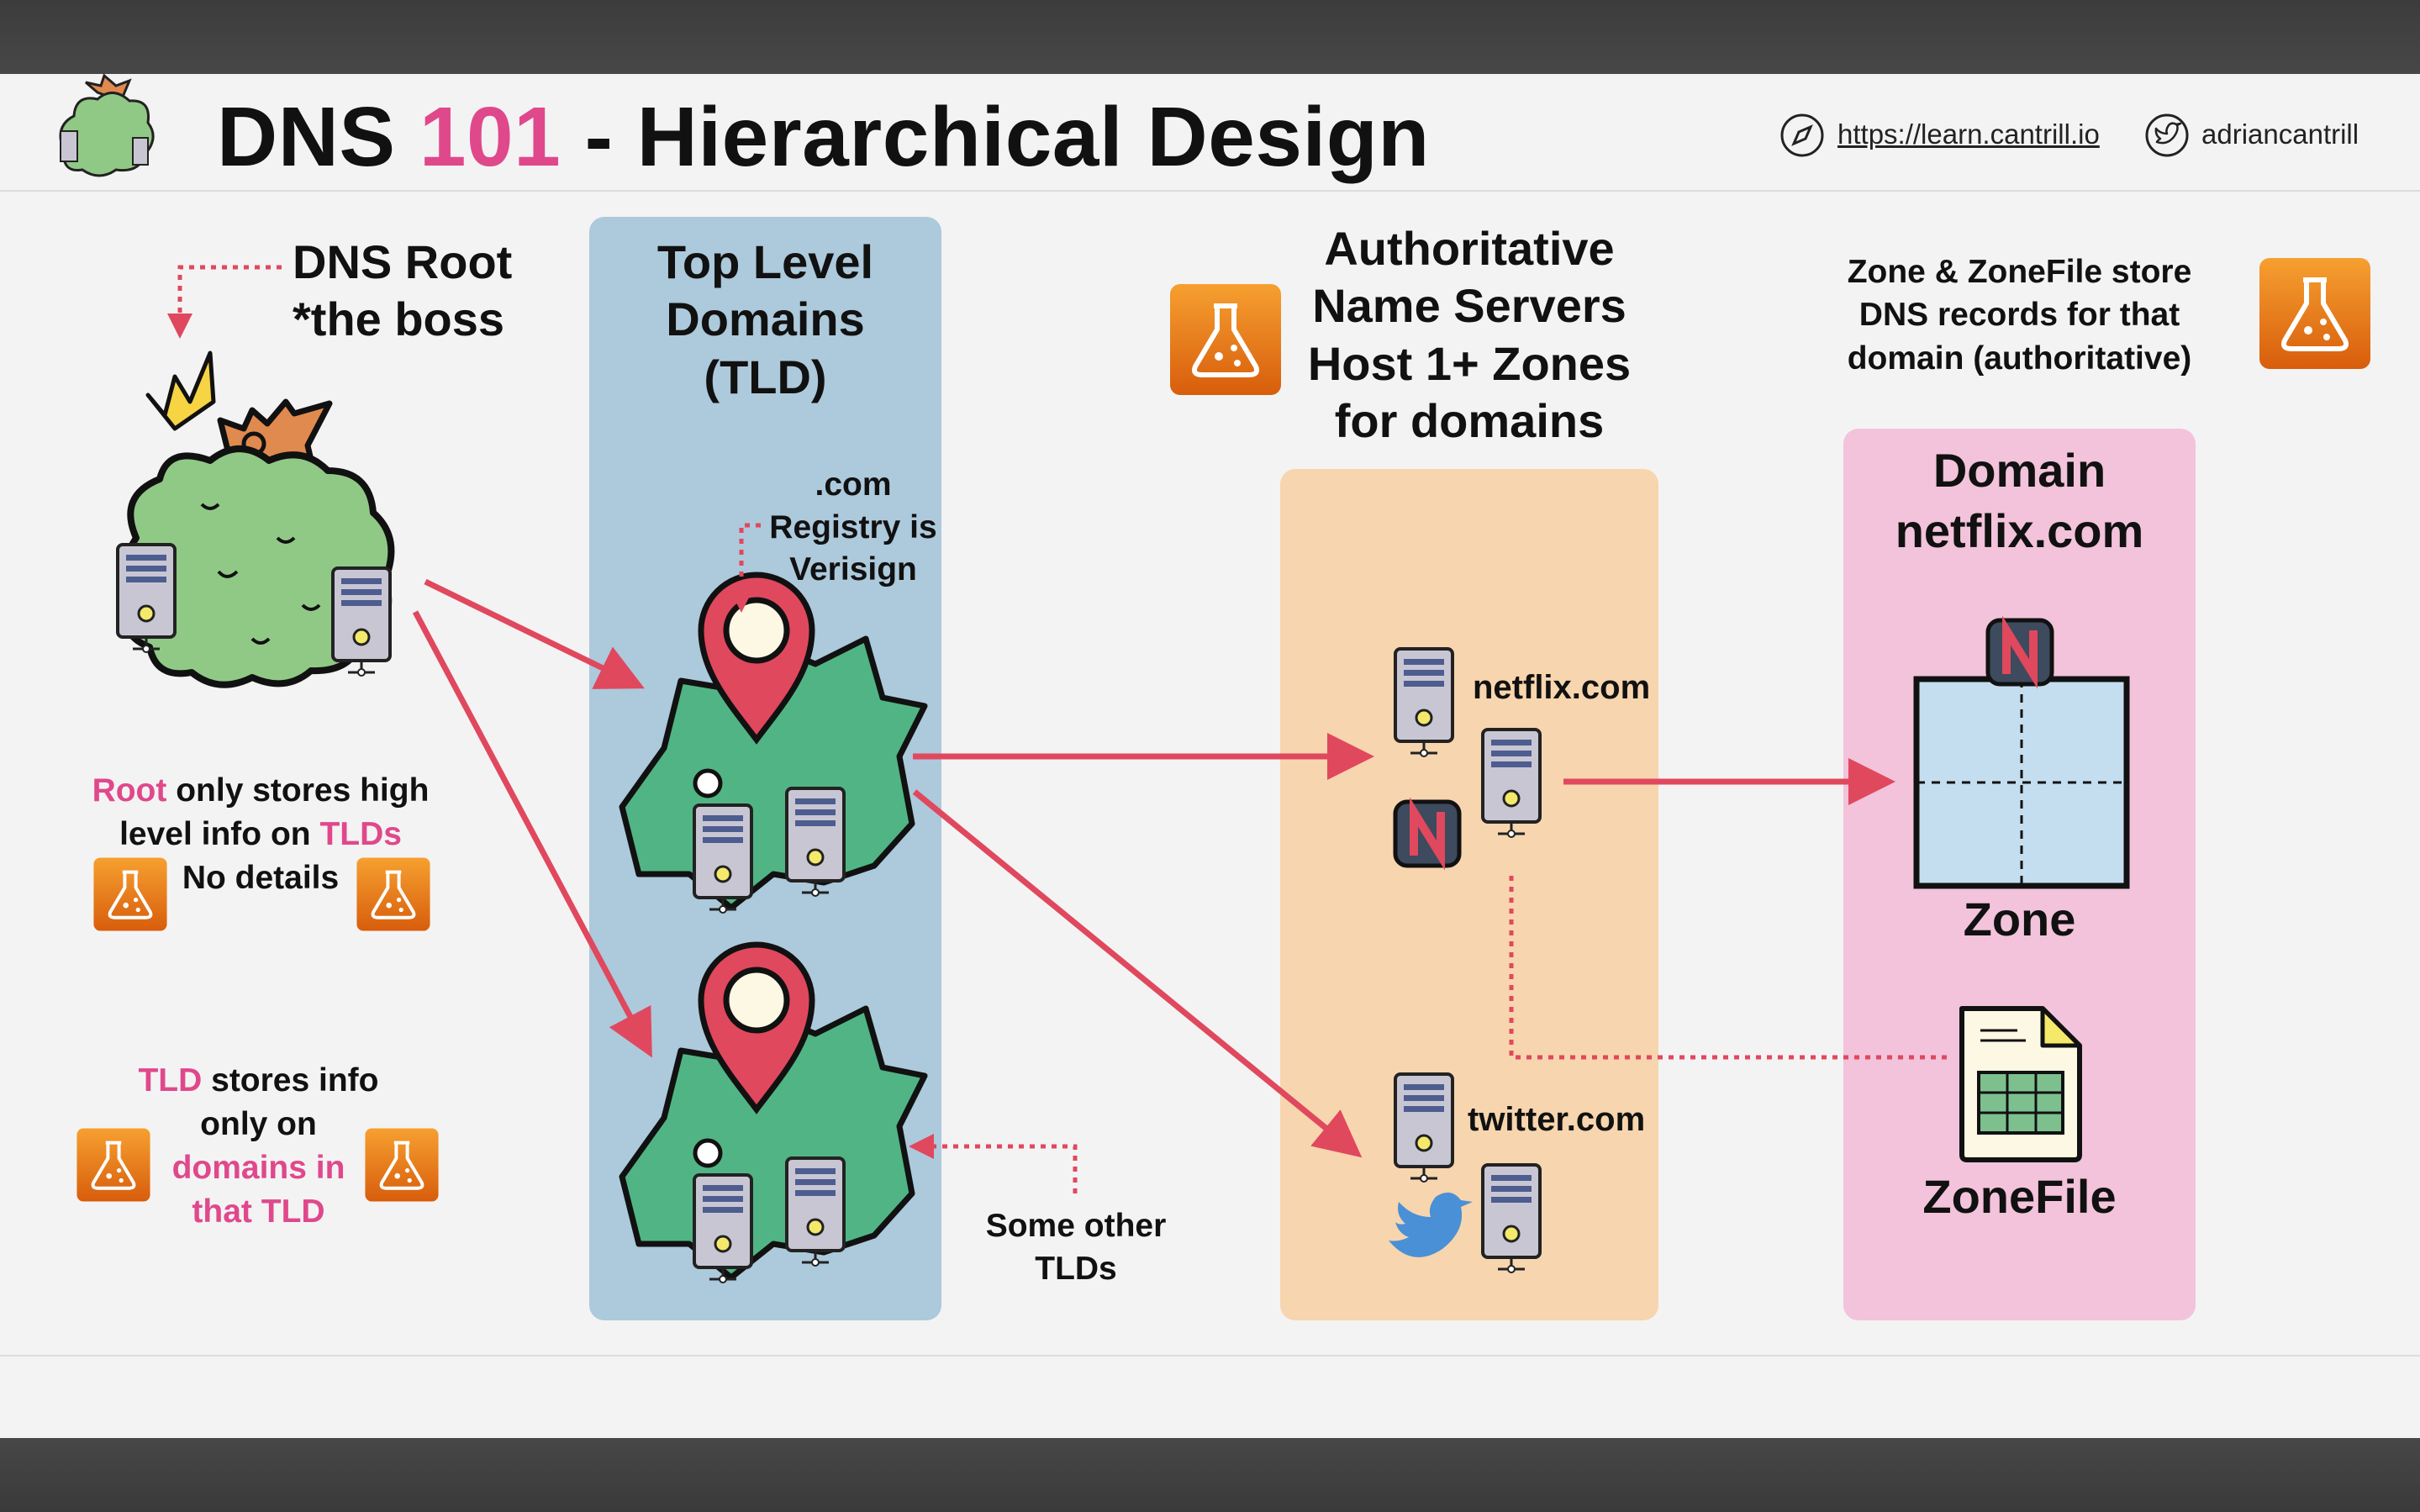  I want to click on root-note-text: level info on, so click(219, 833).